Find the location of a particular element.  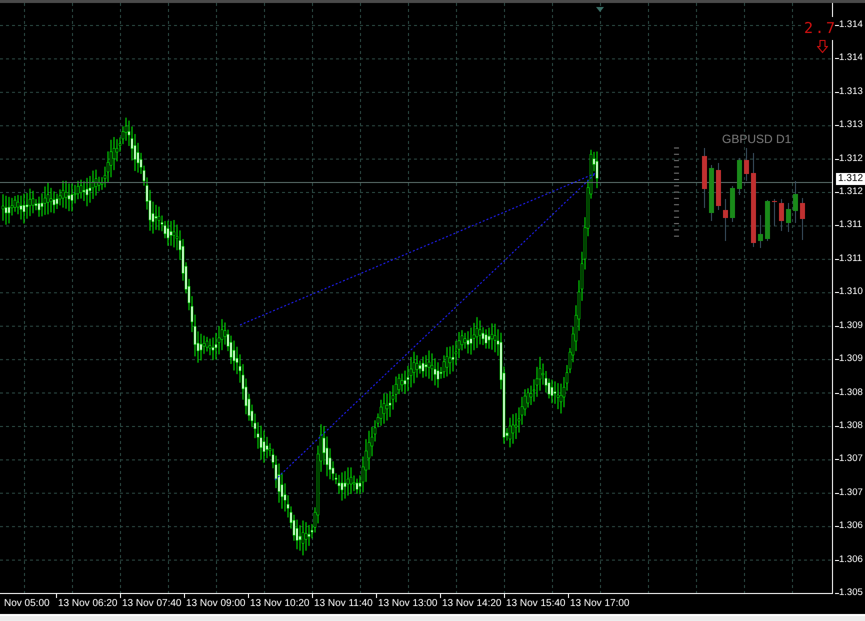

time-label: 13 Nov 13:00 is located at coordinates (408, 604).